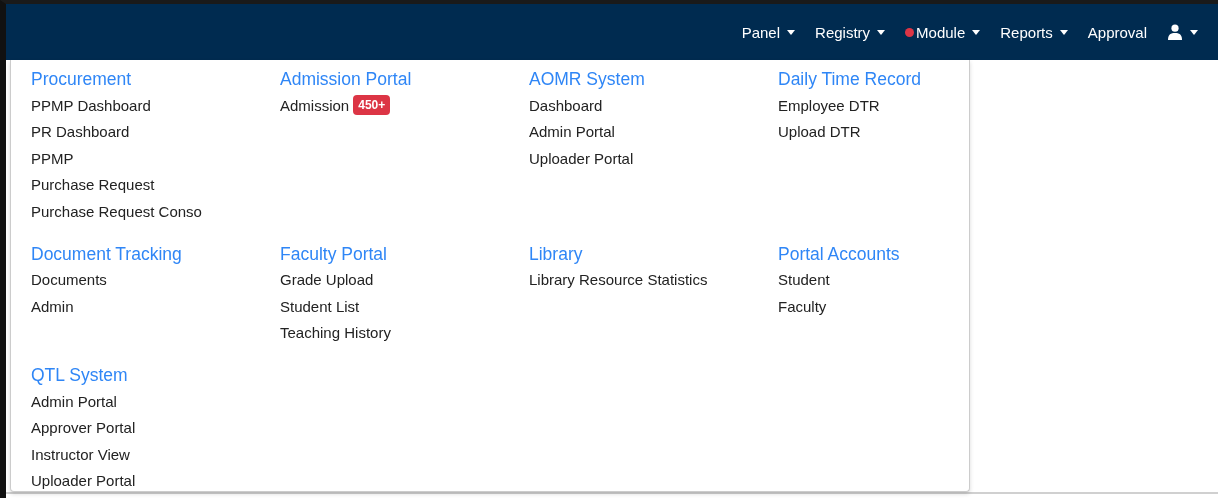  I want to click on menu-item: Student, so click(804, 280).